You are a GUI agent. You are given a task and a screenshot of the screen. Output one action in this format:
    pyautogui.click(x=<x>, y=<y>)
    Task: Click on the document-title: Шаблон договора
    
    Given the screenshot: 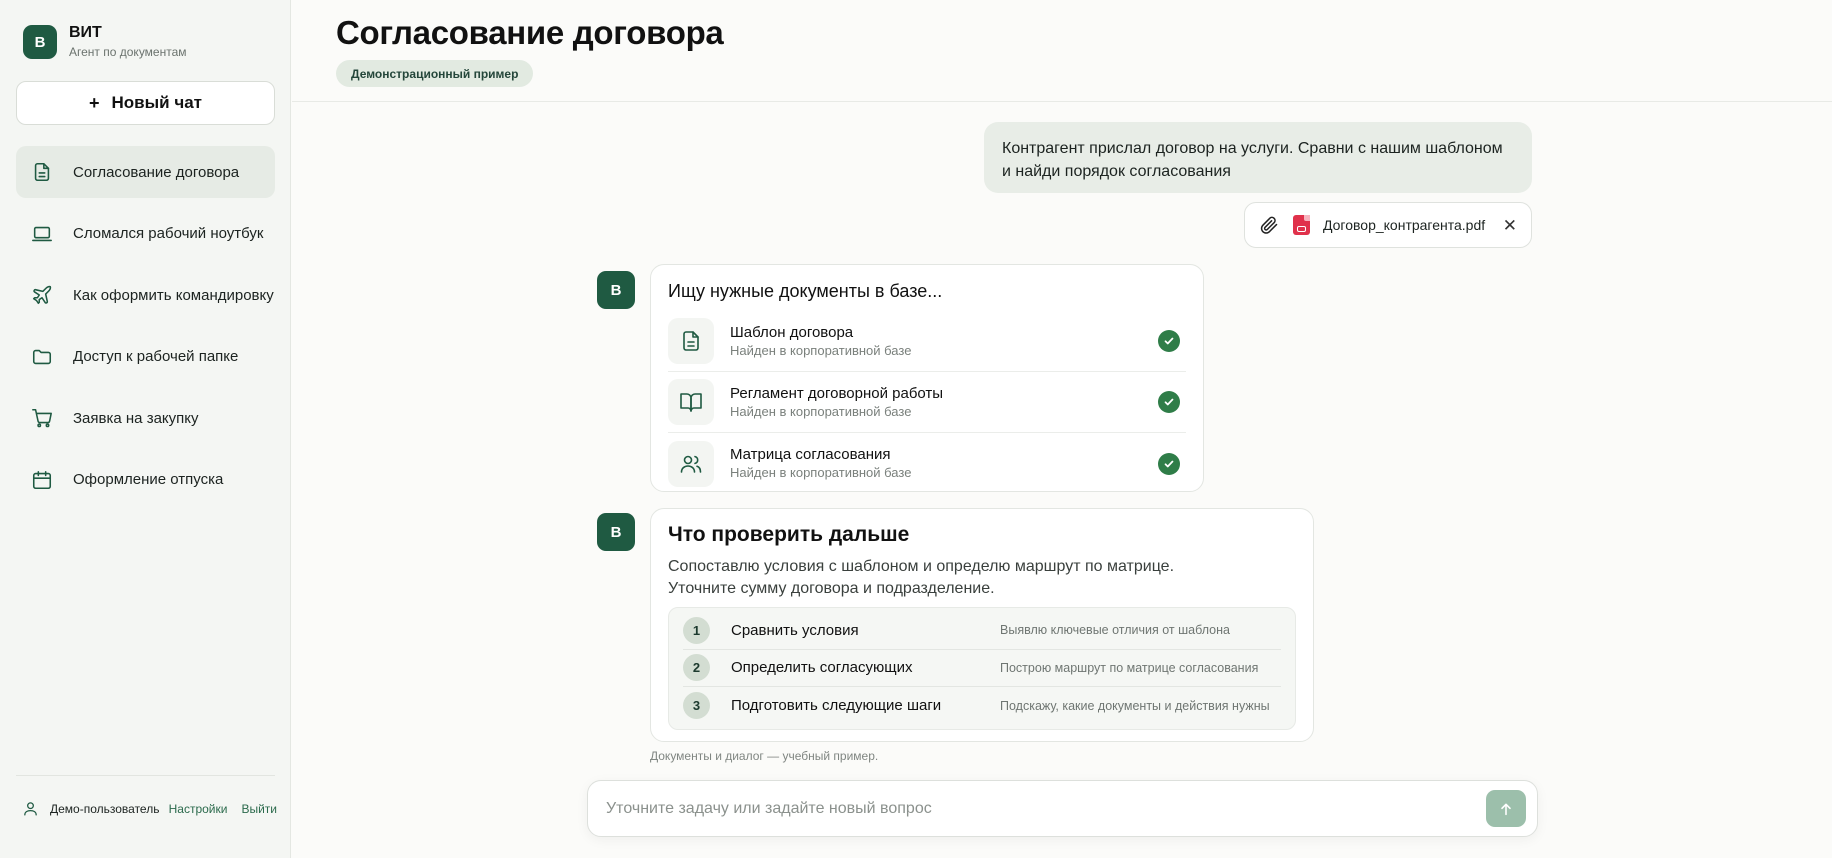 What is the action you would take?
    pyautogui.click(x=792, y=332)
    